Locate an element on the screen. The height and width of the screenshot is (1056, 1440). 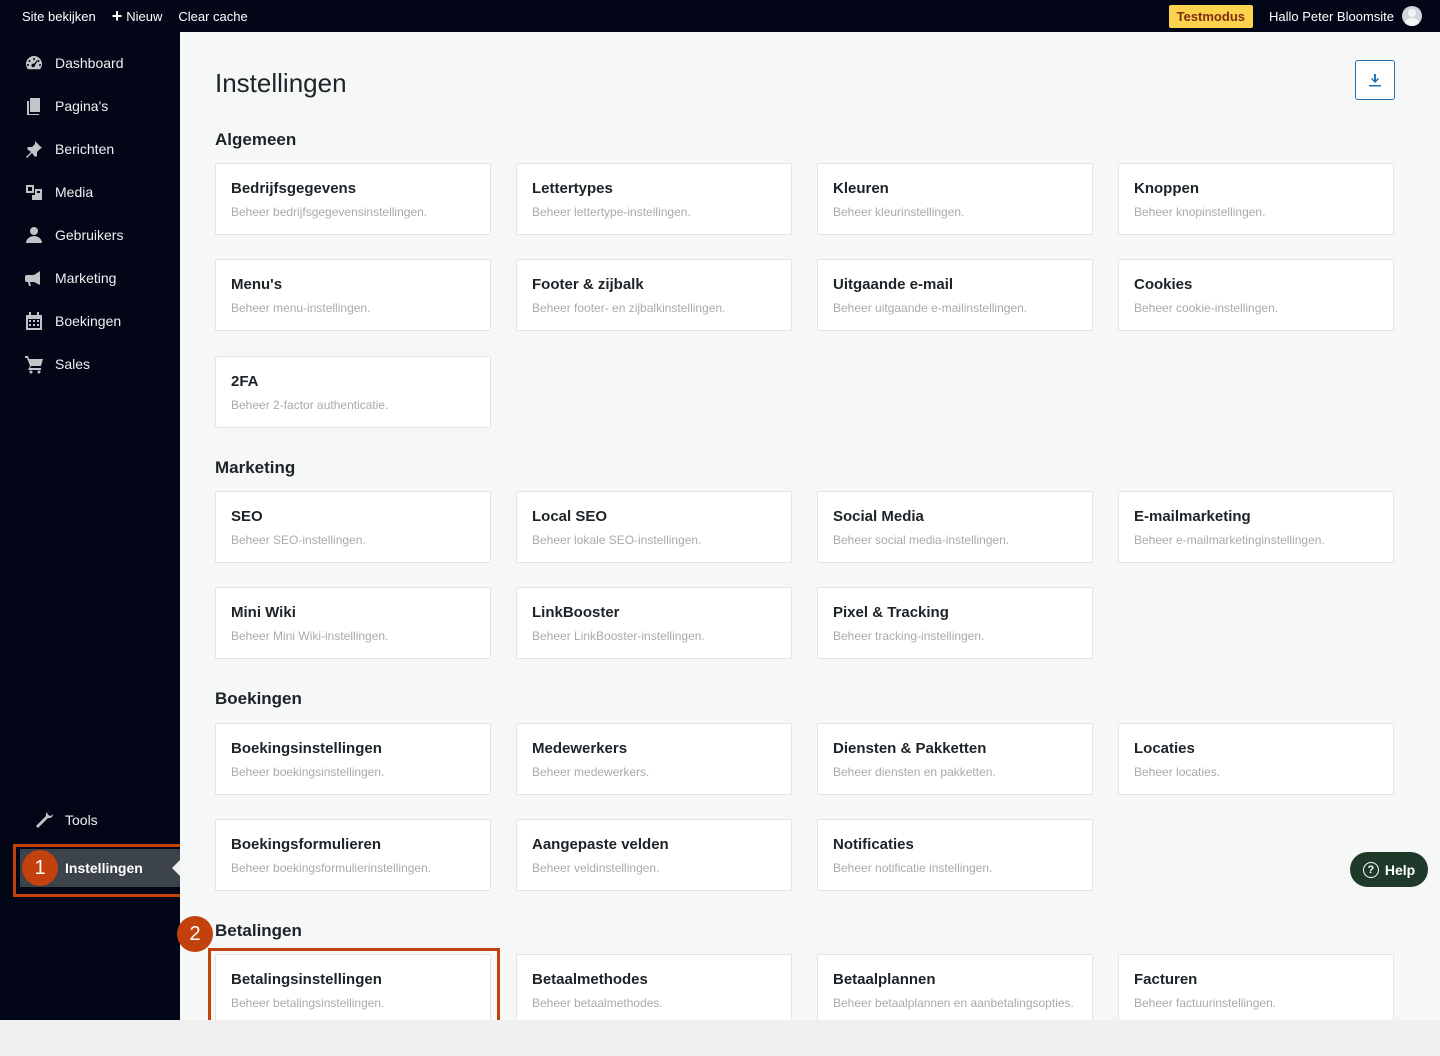
card-description: Beheer knopinstellingen. is located at coordinates (1200, 212).